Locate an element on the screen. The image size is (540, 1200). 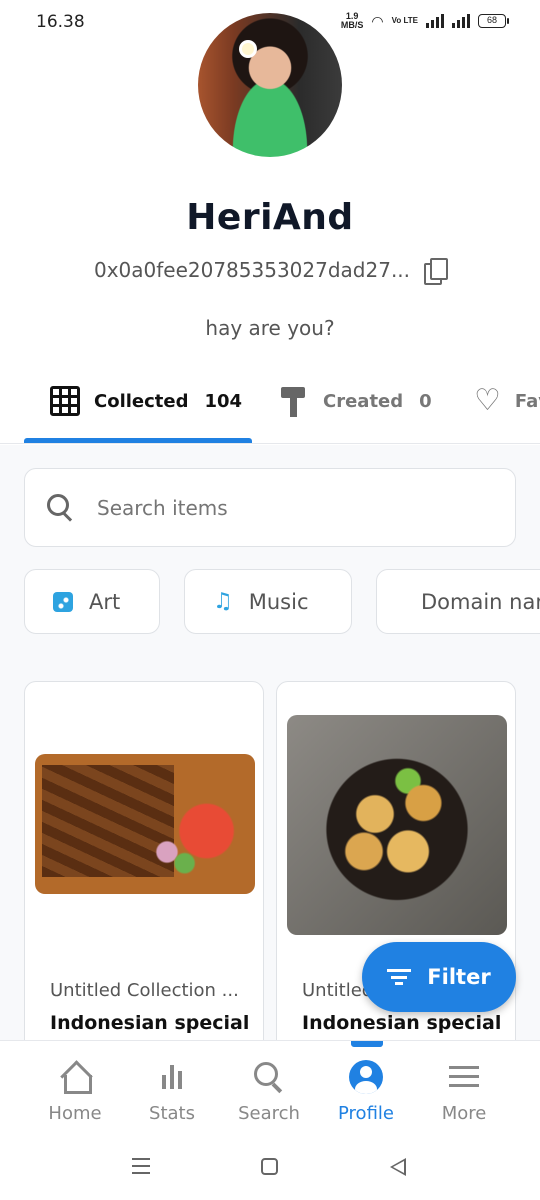
tab-favorited-label: Favorited is located at coordinates (527, 401).